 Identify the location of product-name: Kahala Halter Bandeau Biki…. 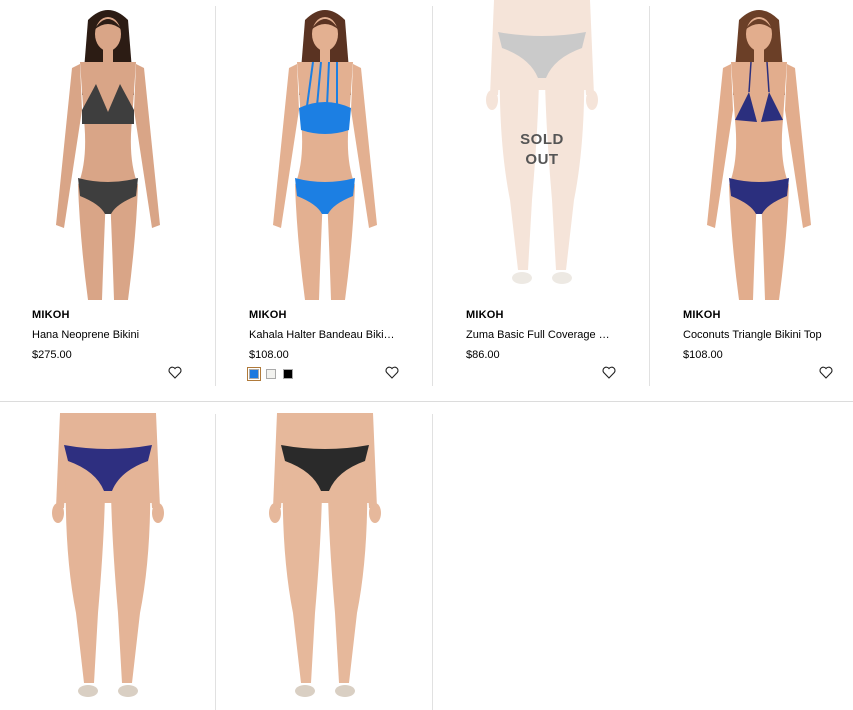
(334, 335).